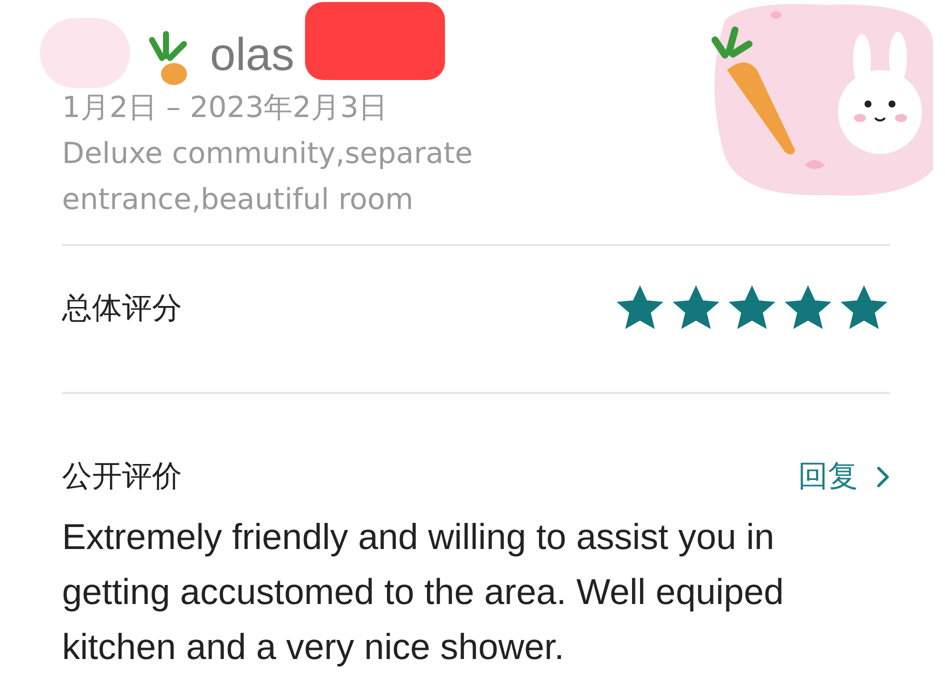  Describe the element at coordinates (268, 176) in the screenshot. I see `listing-description: Deluxe community,separate entrance,beautiful room` at that location.